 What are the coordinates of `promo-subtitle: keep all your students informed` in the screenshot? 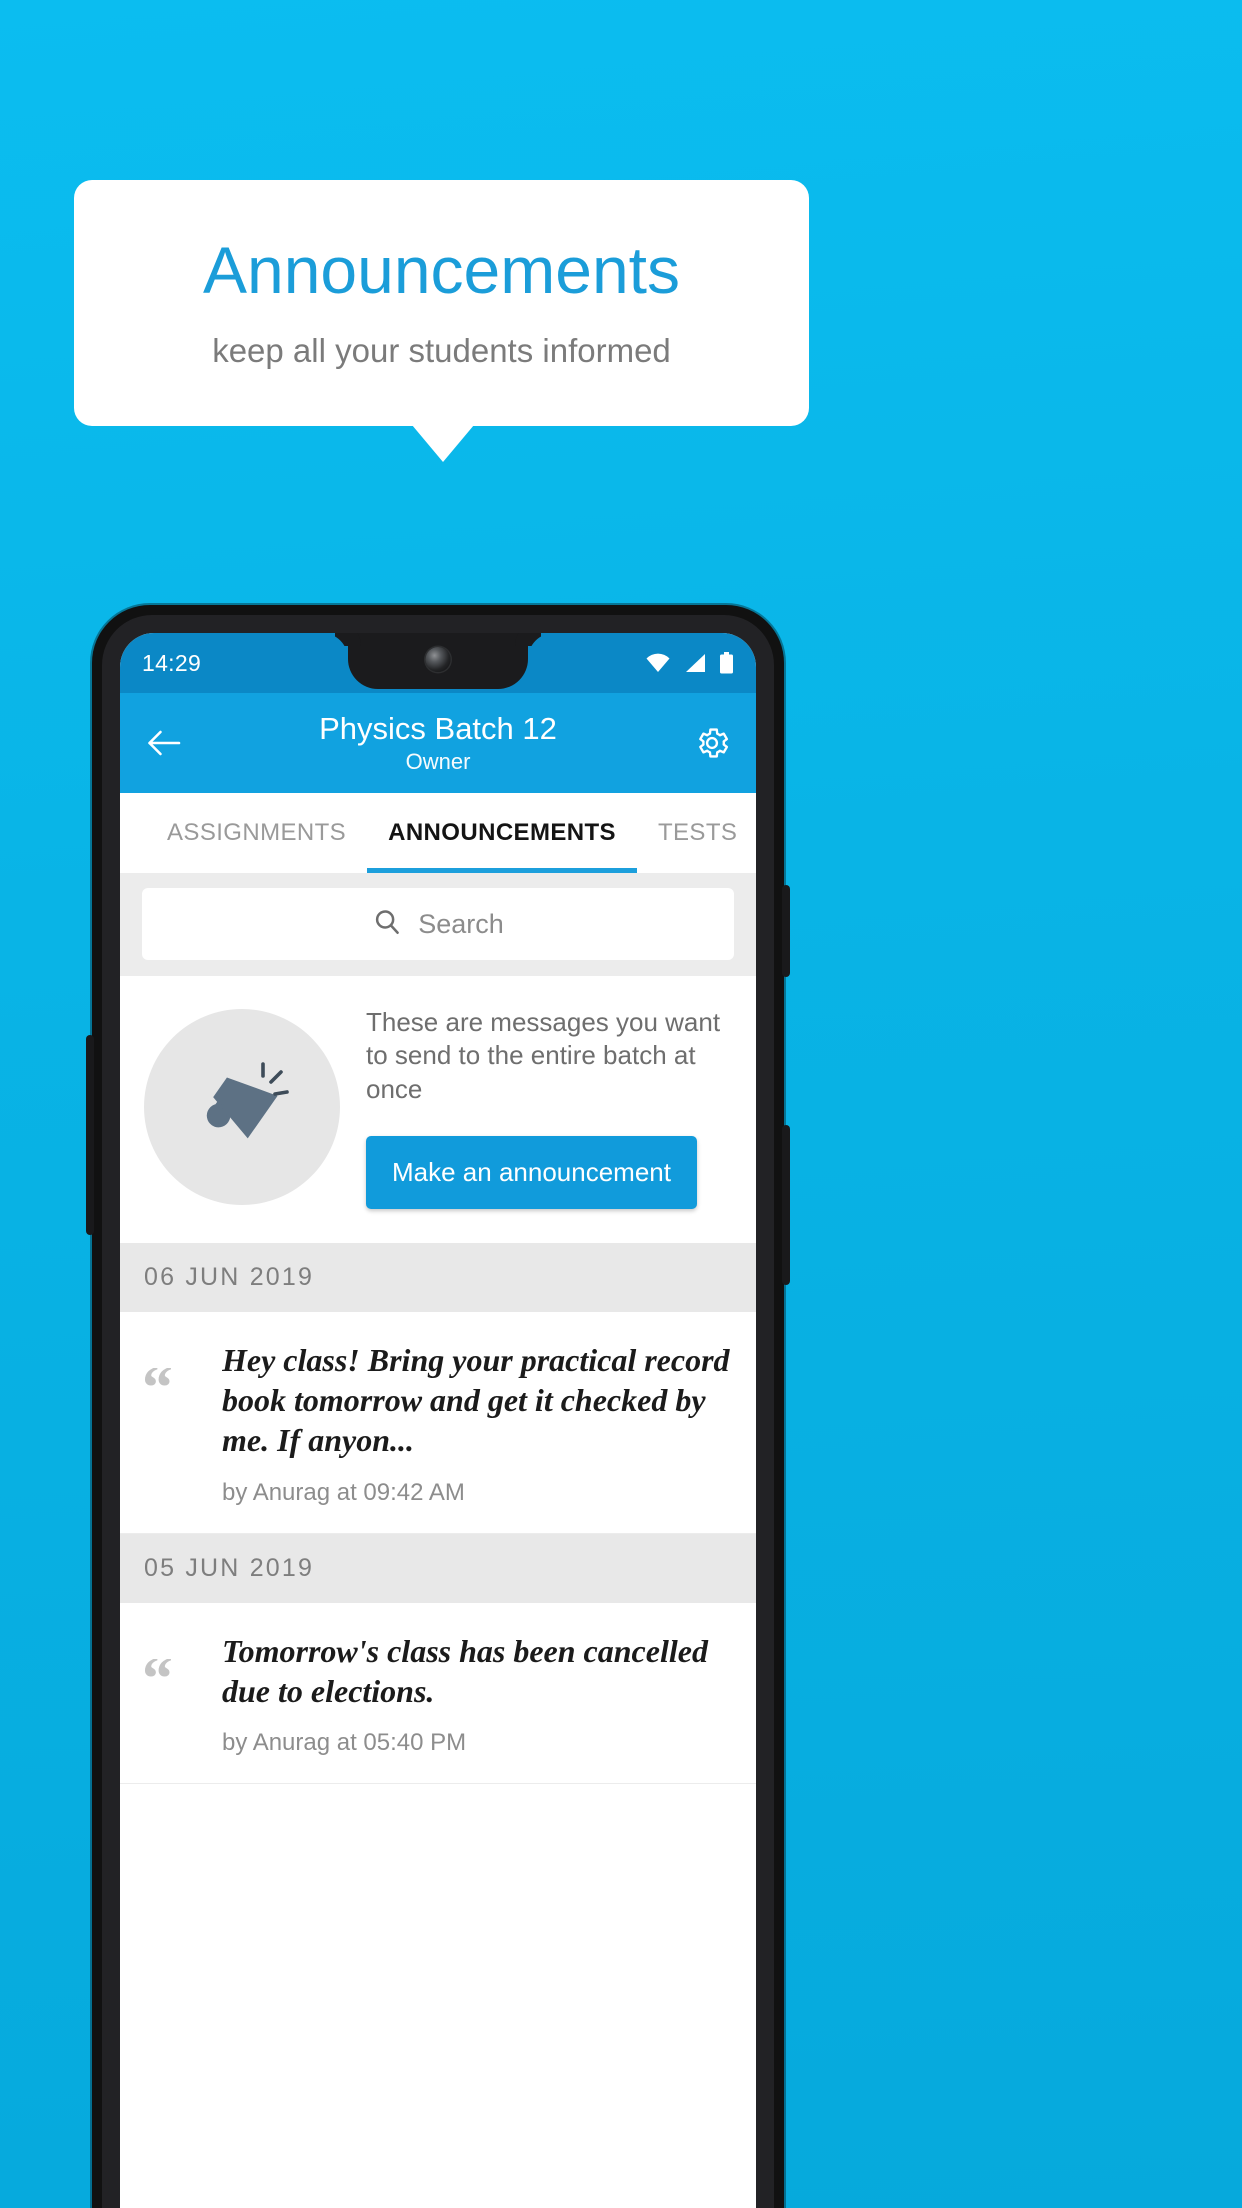 It's located at (441, 350).